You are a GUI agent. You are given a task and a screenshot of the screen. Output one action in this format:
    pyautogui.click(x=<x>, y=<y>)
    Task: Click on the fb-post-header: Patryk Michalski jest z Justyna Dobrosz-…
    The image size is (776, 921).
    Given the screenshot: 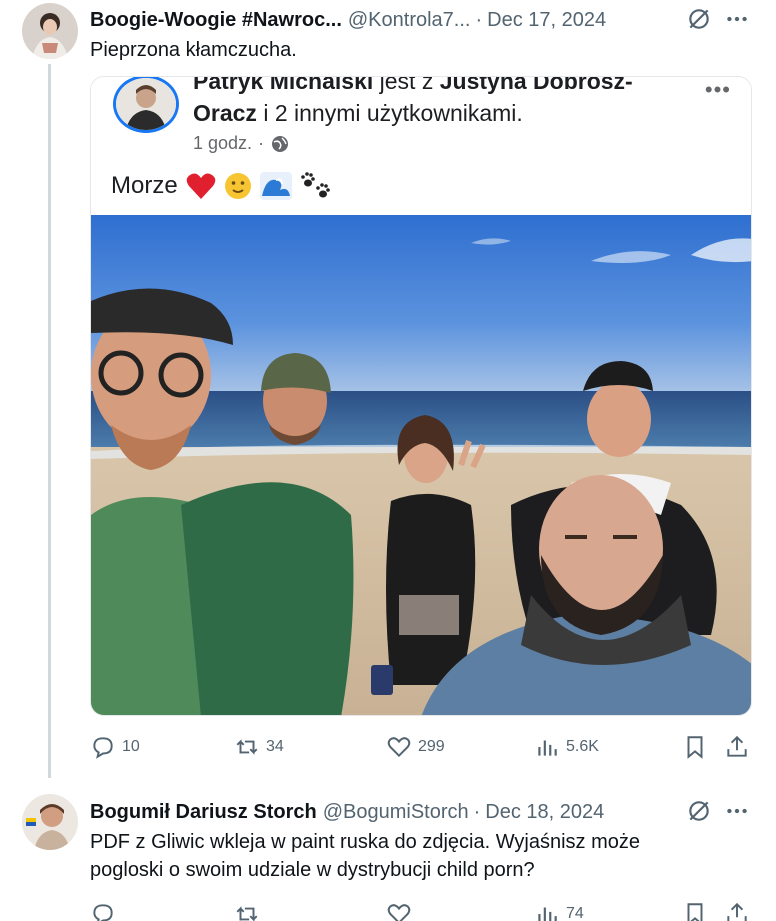 What is the action you would take?
    pyautogui.click(x=421, y=146)
    